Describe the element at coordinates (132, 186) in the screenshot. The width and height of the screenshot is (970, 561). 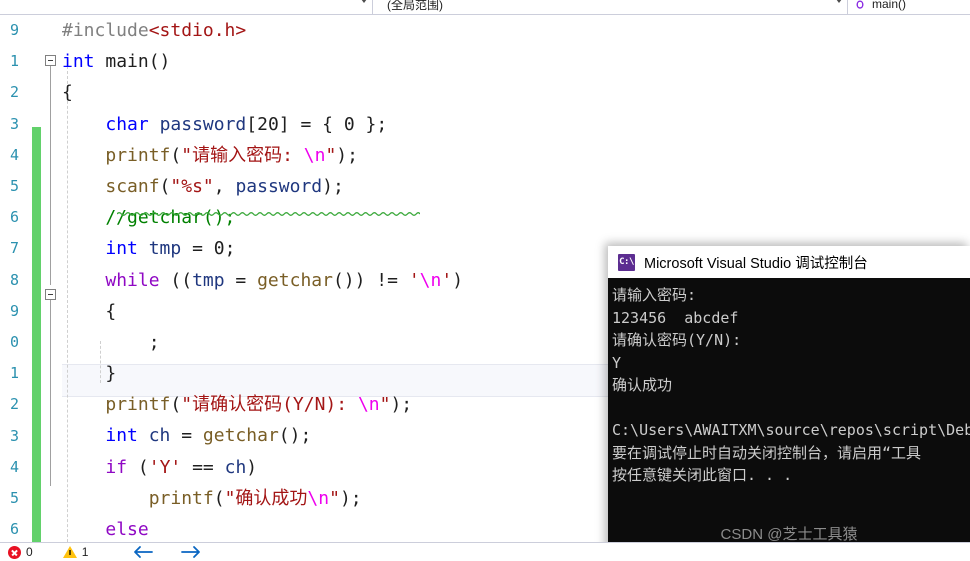
I see `code-token: scanf` at that location.